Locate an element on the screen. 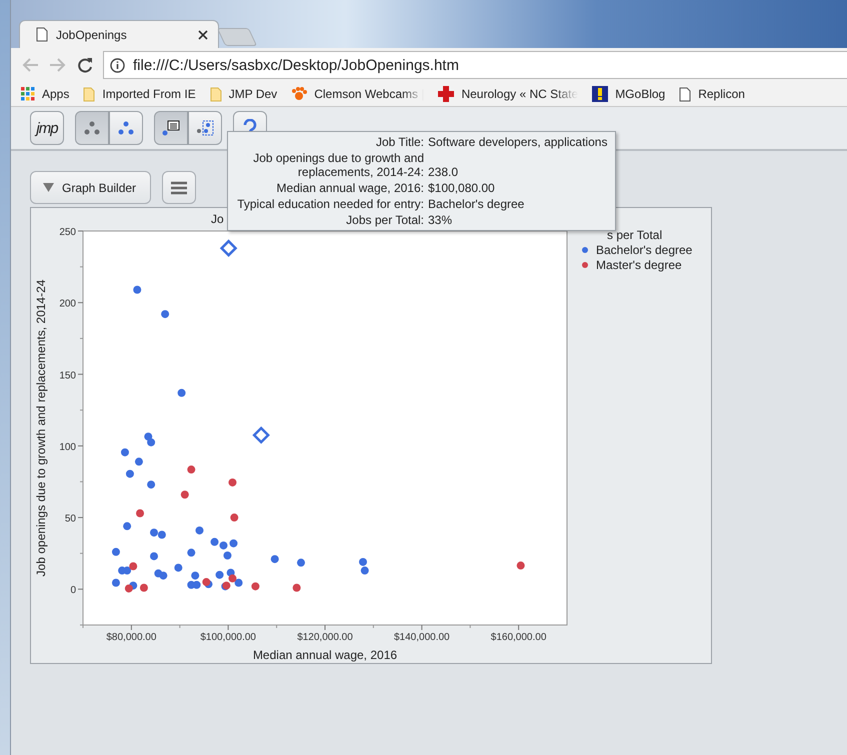  paw-icon is located at coordinates (299, 94).